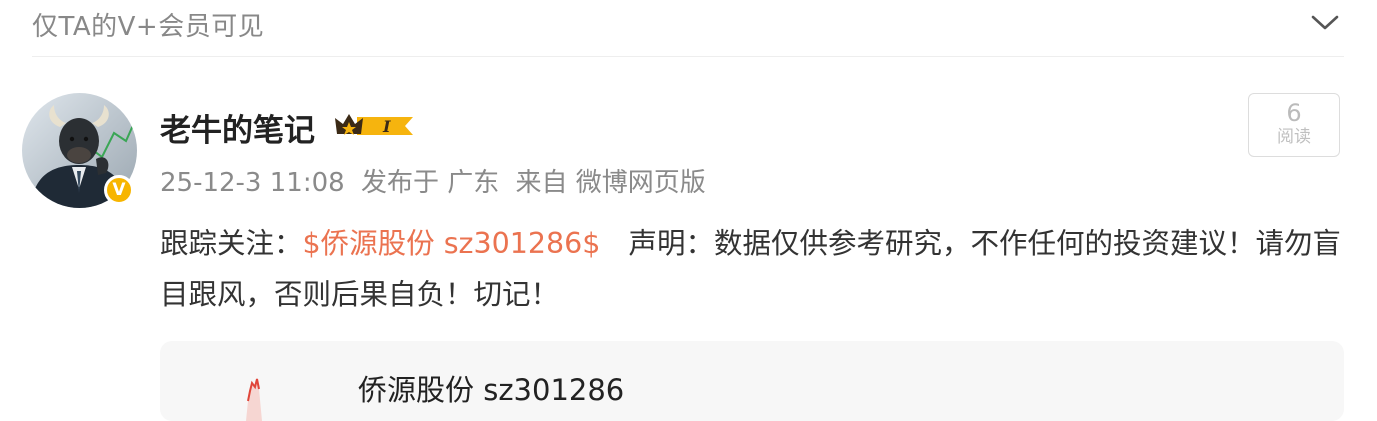 This screenshot has height=421, width=1377. Describe the element at coordinates (688, 56) in the screenshot. I see `divider` at that location.